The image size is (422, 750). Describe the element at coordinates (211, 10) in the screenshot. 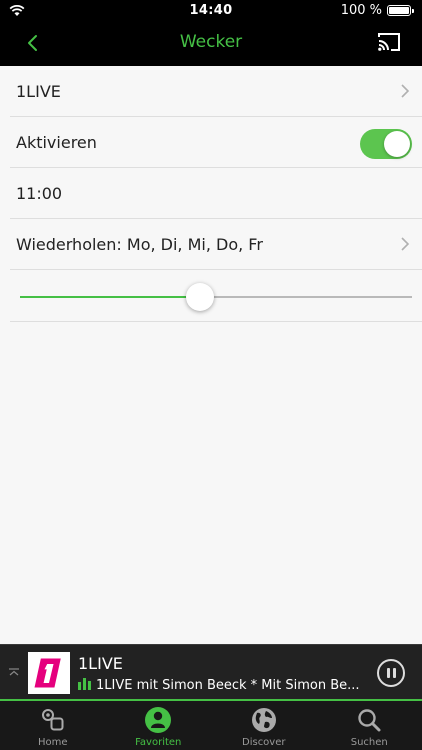

I see `status-bar: 14:40 100 %` at that location.